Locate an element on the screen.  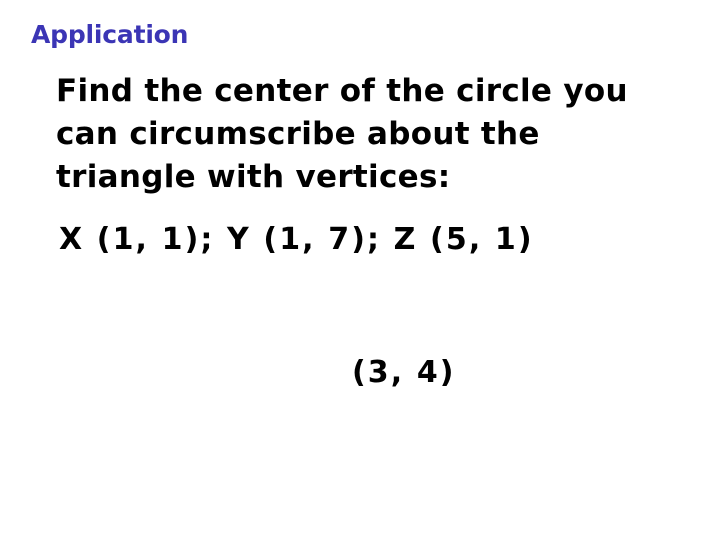
prompt-line-3: triangle with vertices: is located at coordinates (253, 177).